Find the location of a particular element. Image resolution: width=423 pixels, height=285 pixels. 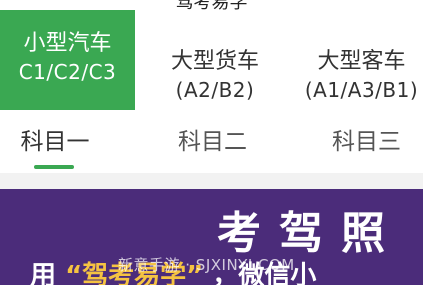

tab-label: 大型货车 is located at coordinates (214, 61).